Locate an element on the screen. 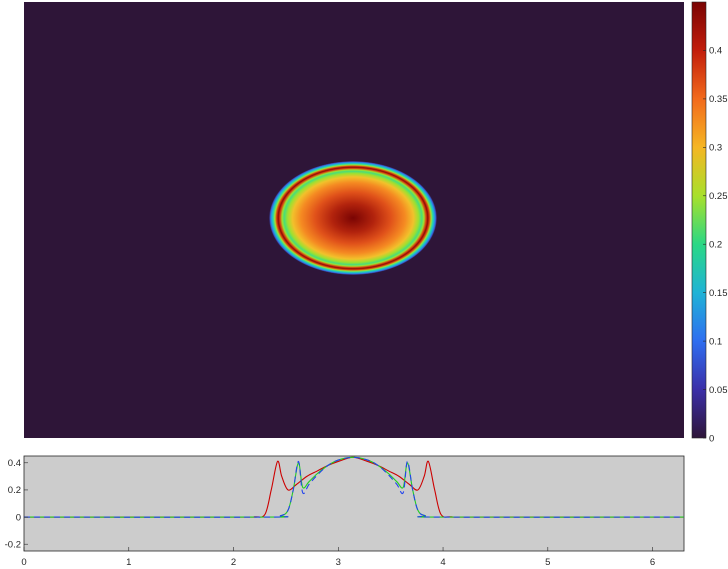 The image size is (728, 569). x-tick-label: 4 is located at coordinates (442, 562).